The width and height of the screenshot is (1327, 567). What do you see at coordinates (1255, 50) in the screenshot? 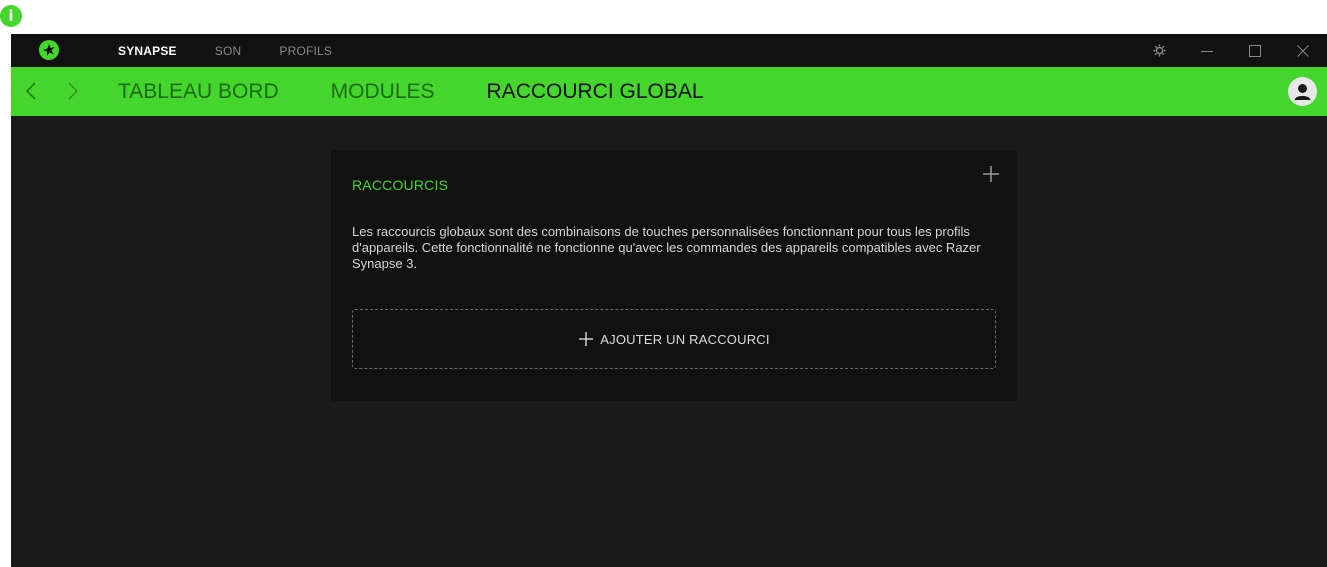
I see `maximize-icon` at bounding box center [1255, 50].